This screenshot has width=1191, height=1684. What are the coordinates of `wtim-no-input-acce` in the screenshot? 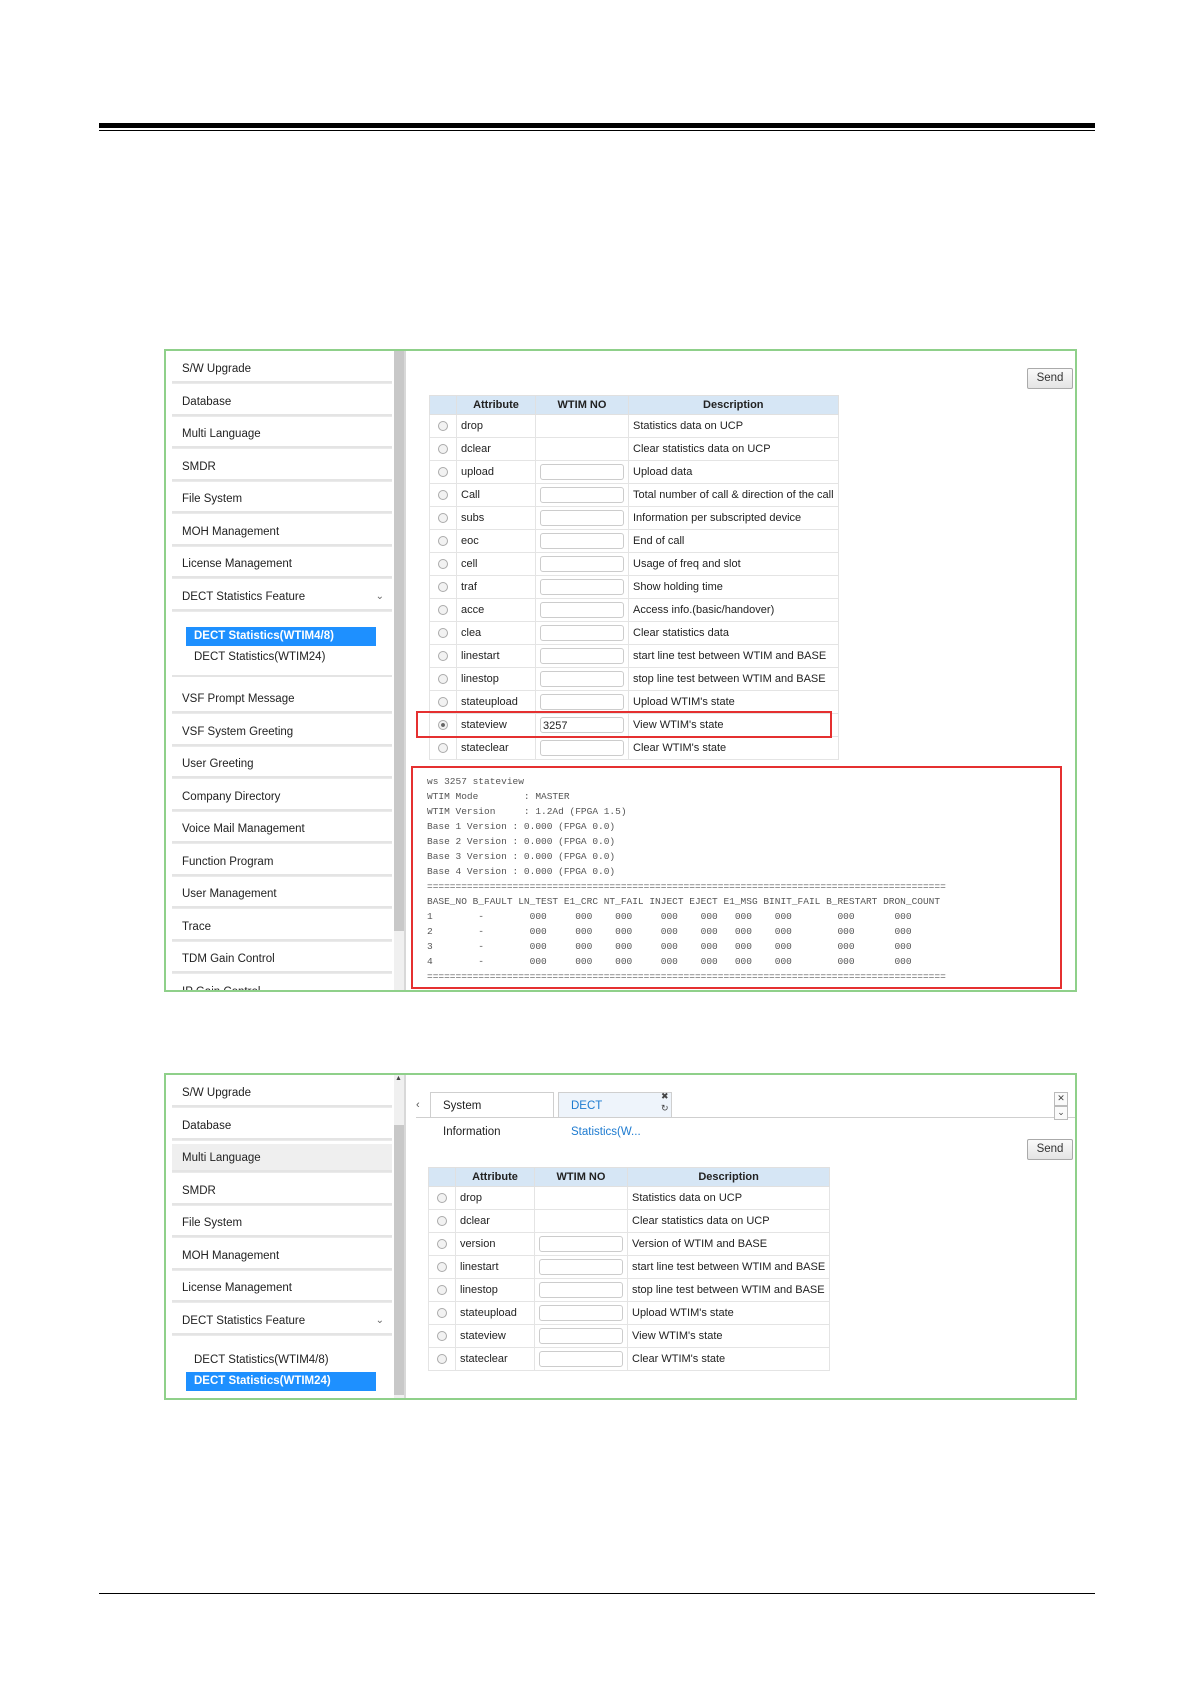 It's located at (582, 610).